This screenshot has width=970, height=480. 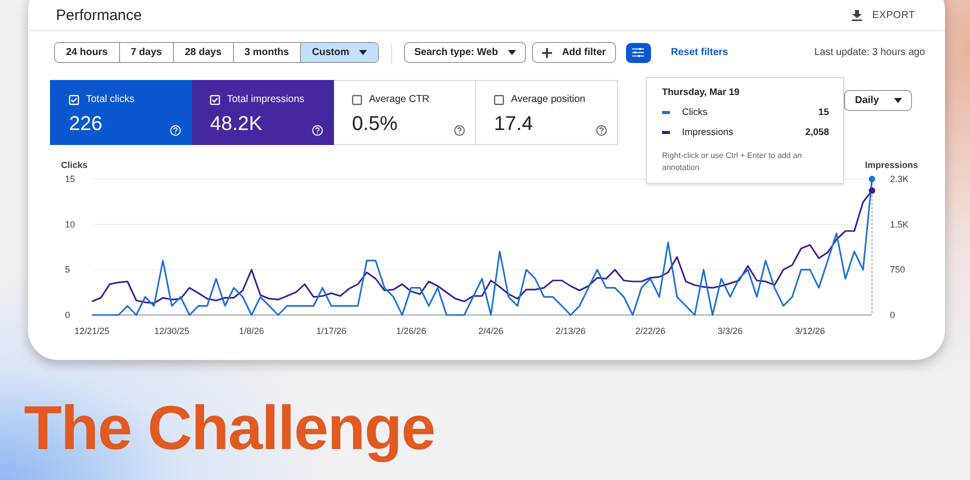 I want to click on axis-tick-label: 2/13/26, so click(x=571, y=330).